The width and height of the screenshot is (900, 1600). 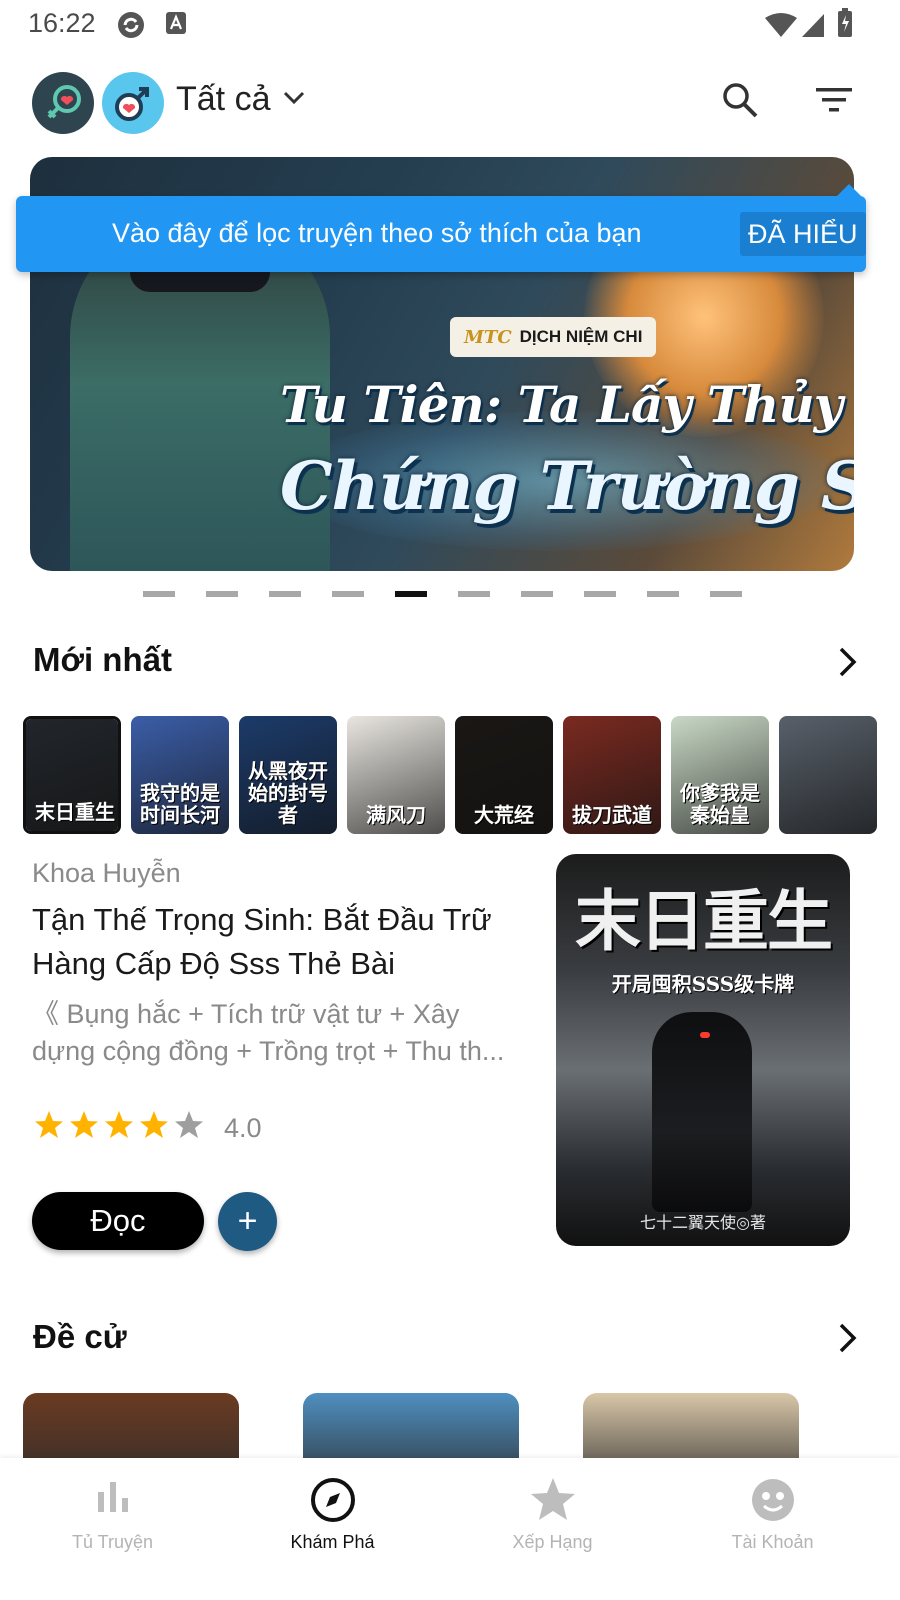 I want to click on gender-female-icon, so click(x=63, y=103).